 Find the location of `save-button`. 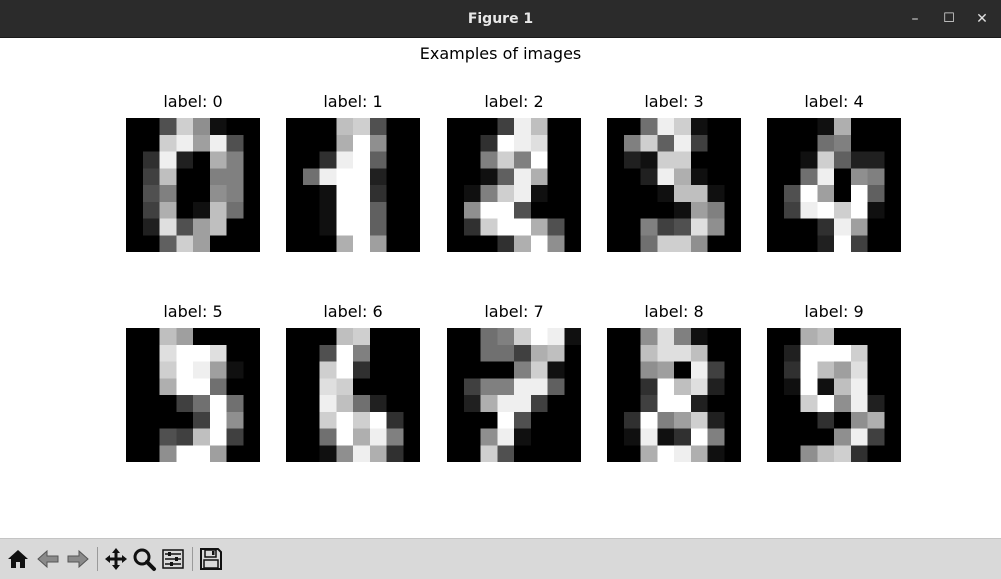

save-button is located at coordinates (211, 559).